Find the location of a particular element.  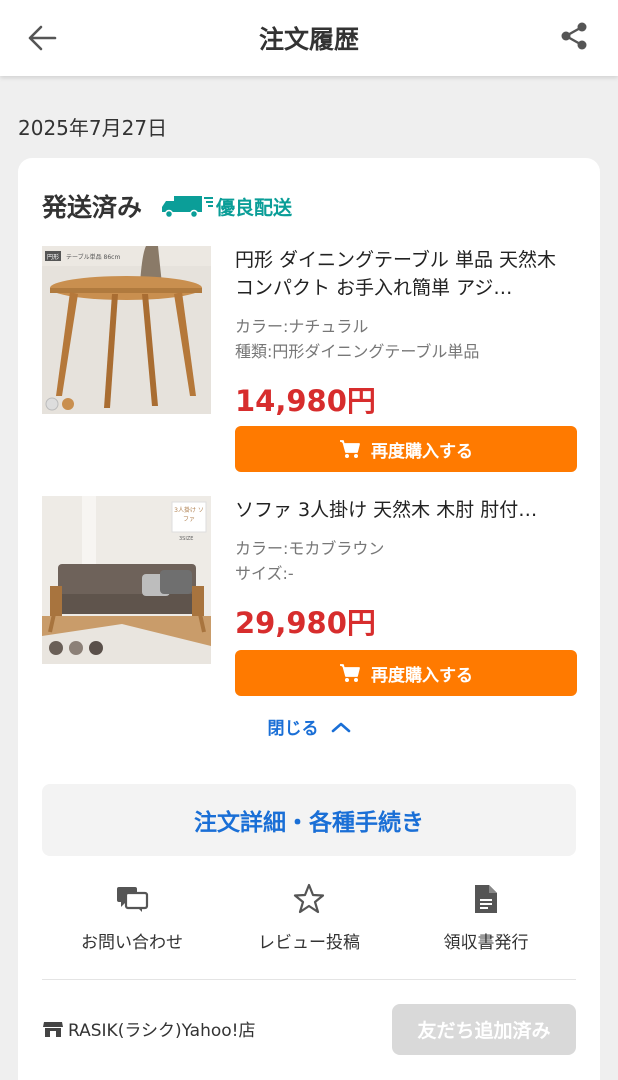

item-size: サイズ:- is located at coordinates (264, 573).